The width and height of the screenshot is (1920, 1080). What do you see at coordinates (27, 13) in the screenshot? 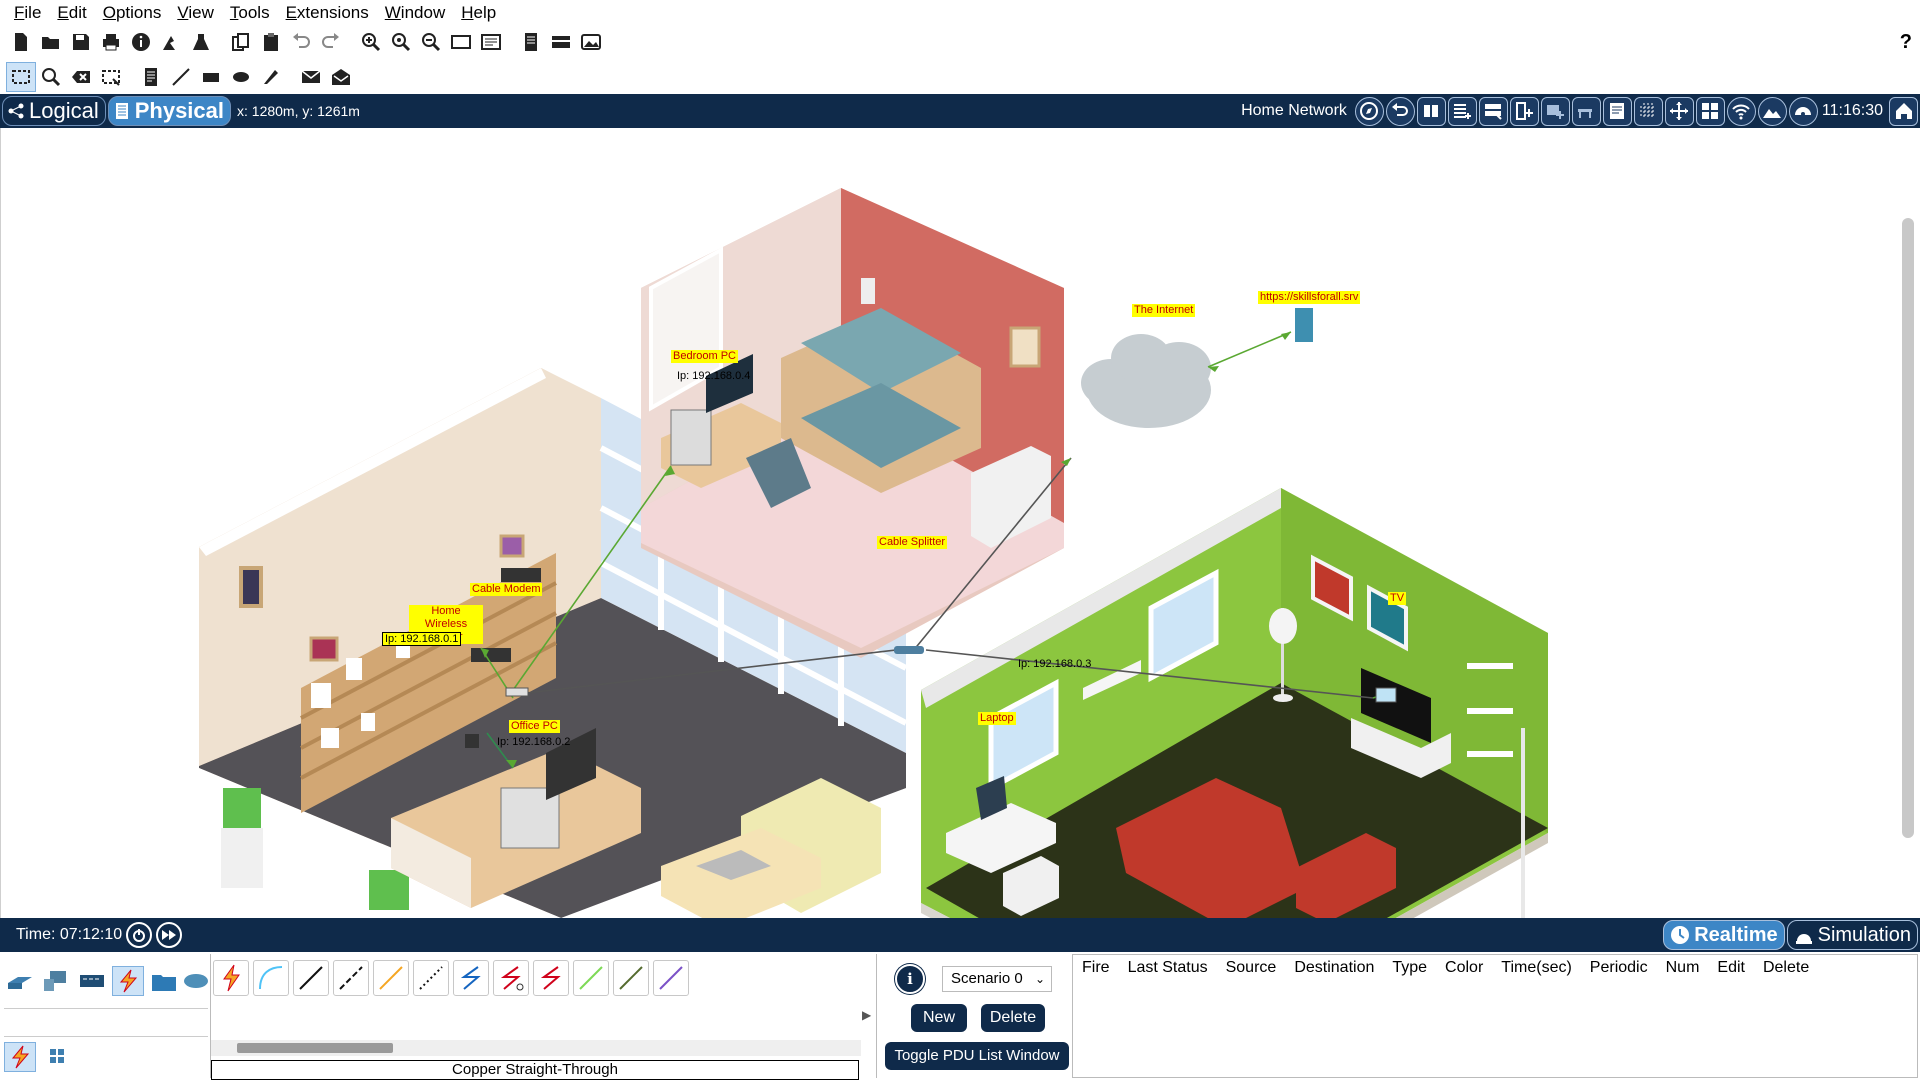
I see `menu-file: File` at bounding box center [27, 13].